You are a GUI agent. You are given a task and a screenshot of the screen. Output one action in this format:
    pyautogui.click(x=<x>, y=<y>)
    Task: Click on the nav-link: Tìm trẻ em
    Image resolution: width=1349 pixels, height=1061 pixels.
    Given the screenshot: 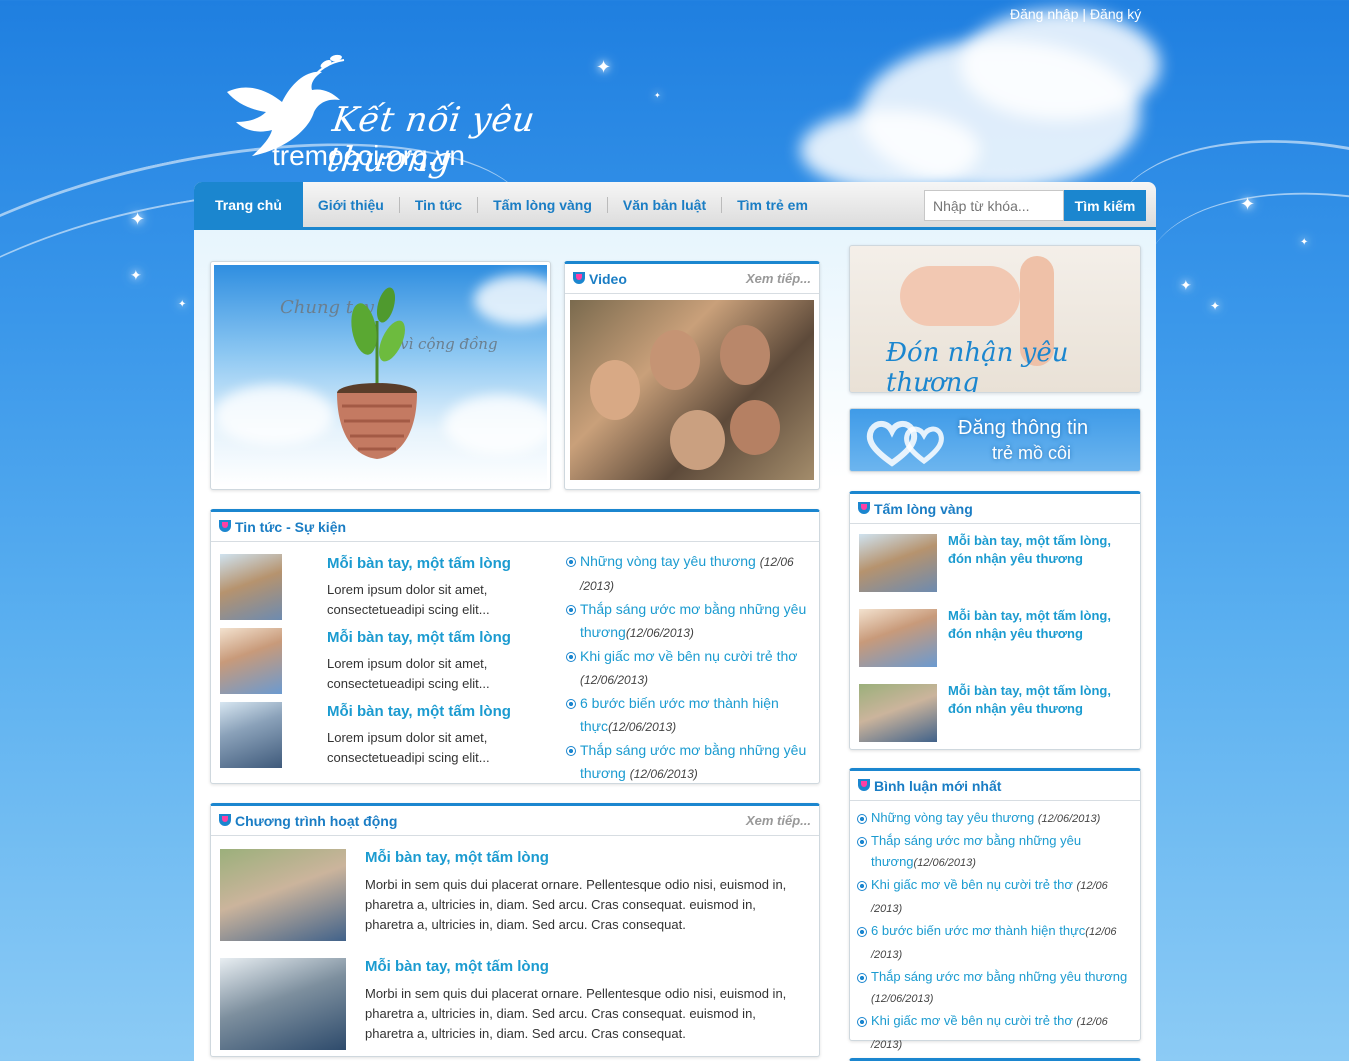 What is the action you would take?
    pyautogui.click(x=772, y=204)
    